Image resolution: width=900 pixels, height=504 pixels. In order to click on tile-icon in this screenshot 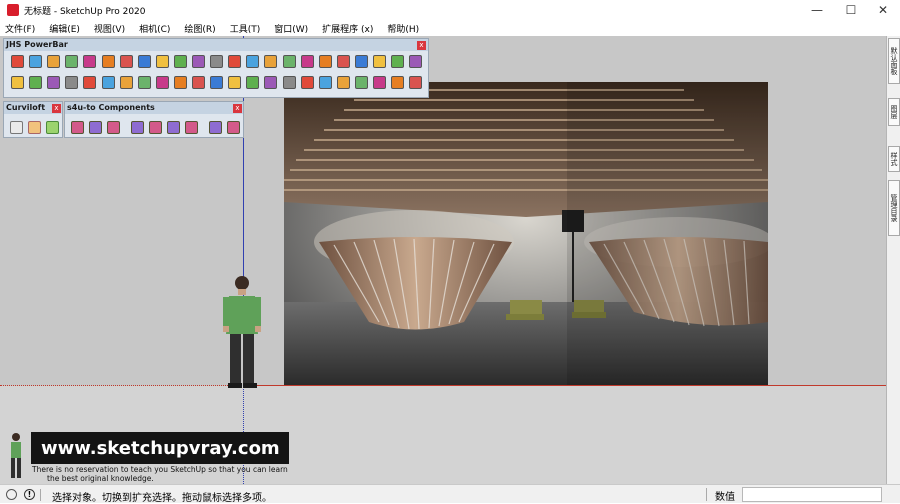, I will do `click(361, 82)`.